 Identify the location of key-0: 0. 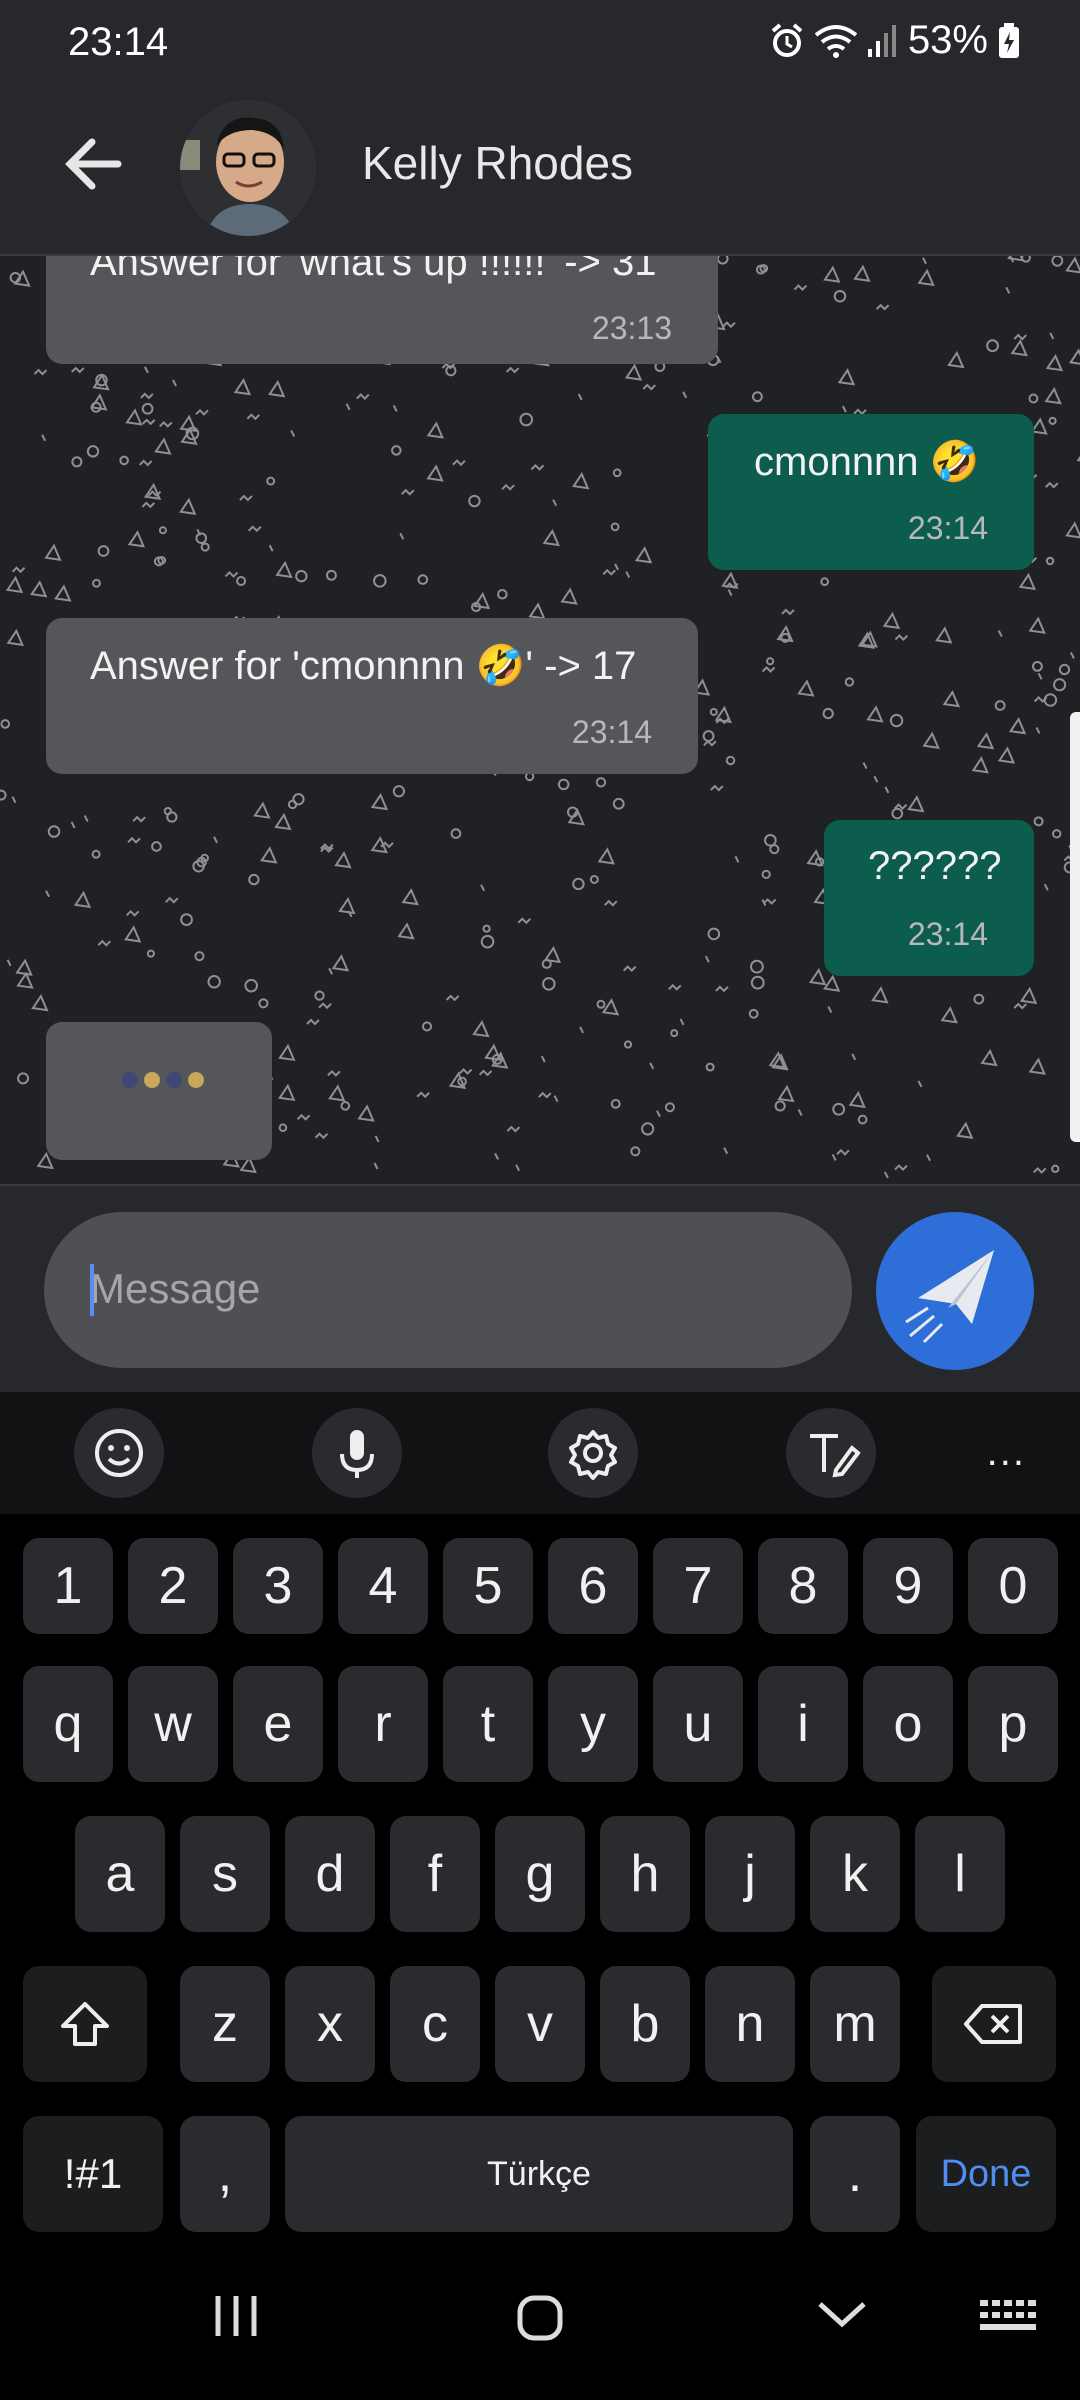
(1013, 1586).